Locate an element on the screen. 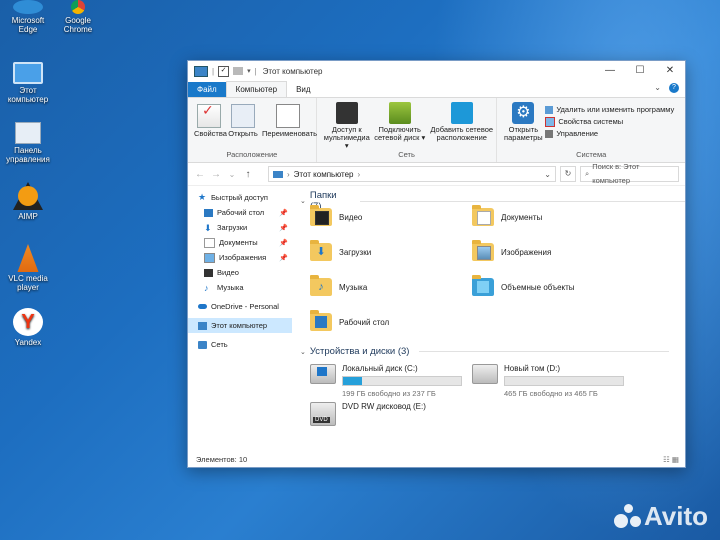  drive-free-space: 465 ГБ свободно из 465 ГБ is located at coordinates (551, 393).